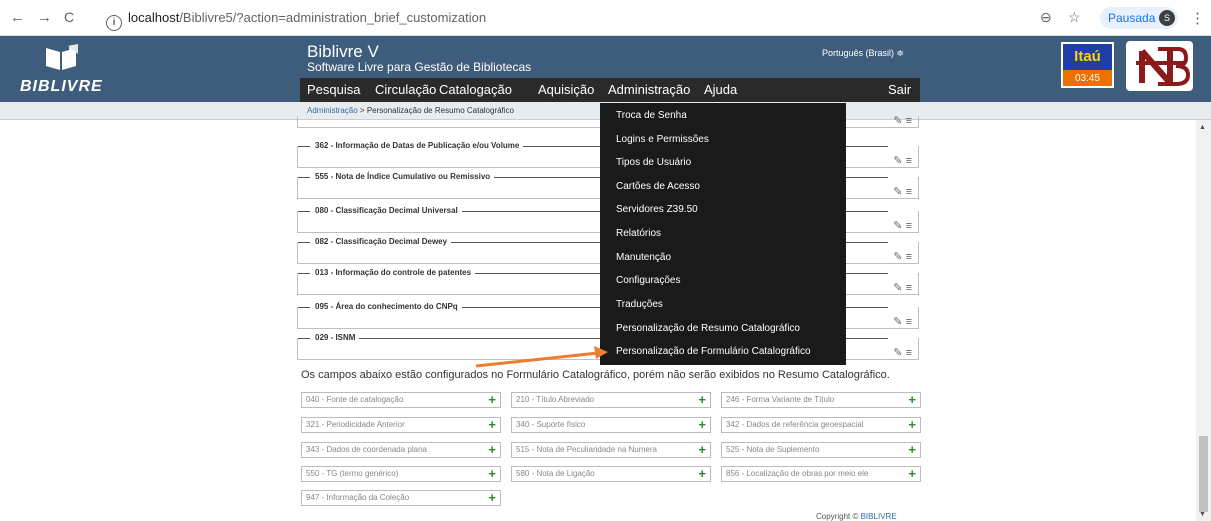 The image size is (1211, 521). What do you see at coordinates (355, 399) in the screenshot?
I see `chip-label: 040 - Fonte de catalogação` at bounding box center [355, 399].